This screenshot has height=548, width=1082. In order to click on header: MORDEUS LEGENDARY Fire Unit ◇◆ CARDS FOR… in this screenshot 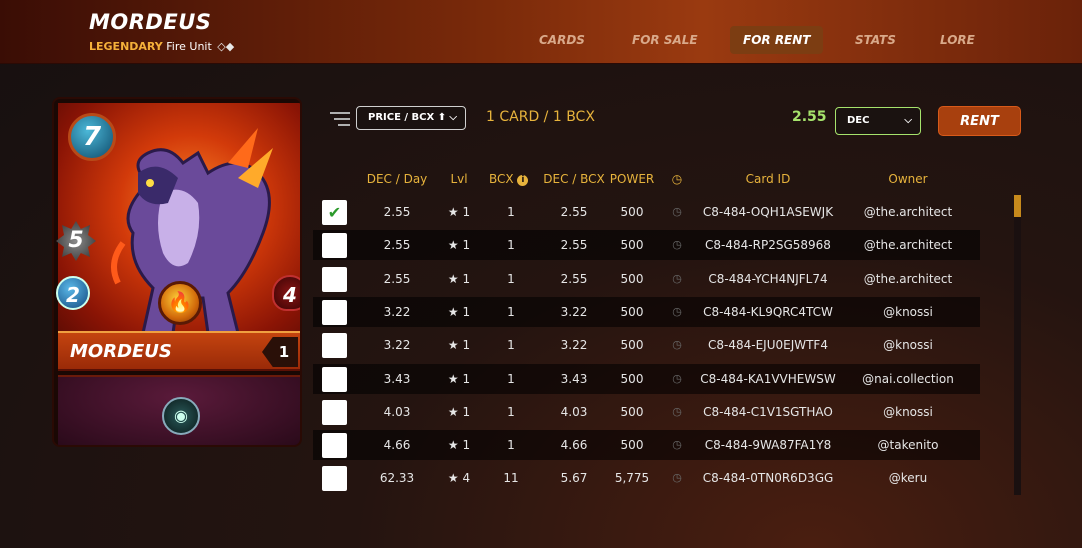, I will do `click(541, 32)`.